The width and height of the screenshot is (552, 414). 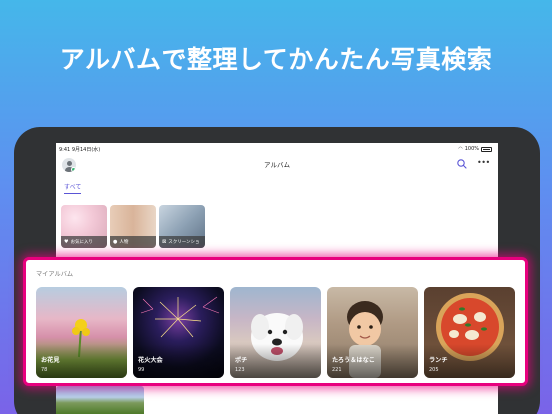 What do you see at coordinates (469, 332) in the screenshot?
I see `album-lunch: ランチ 205` at bounding box center [469, 332].